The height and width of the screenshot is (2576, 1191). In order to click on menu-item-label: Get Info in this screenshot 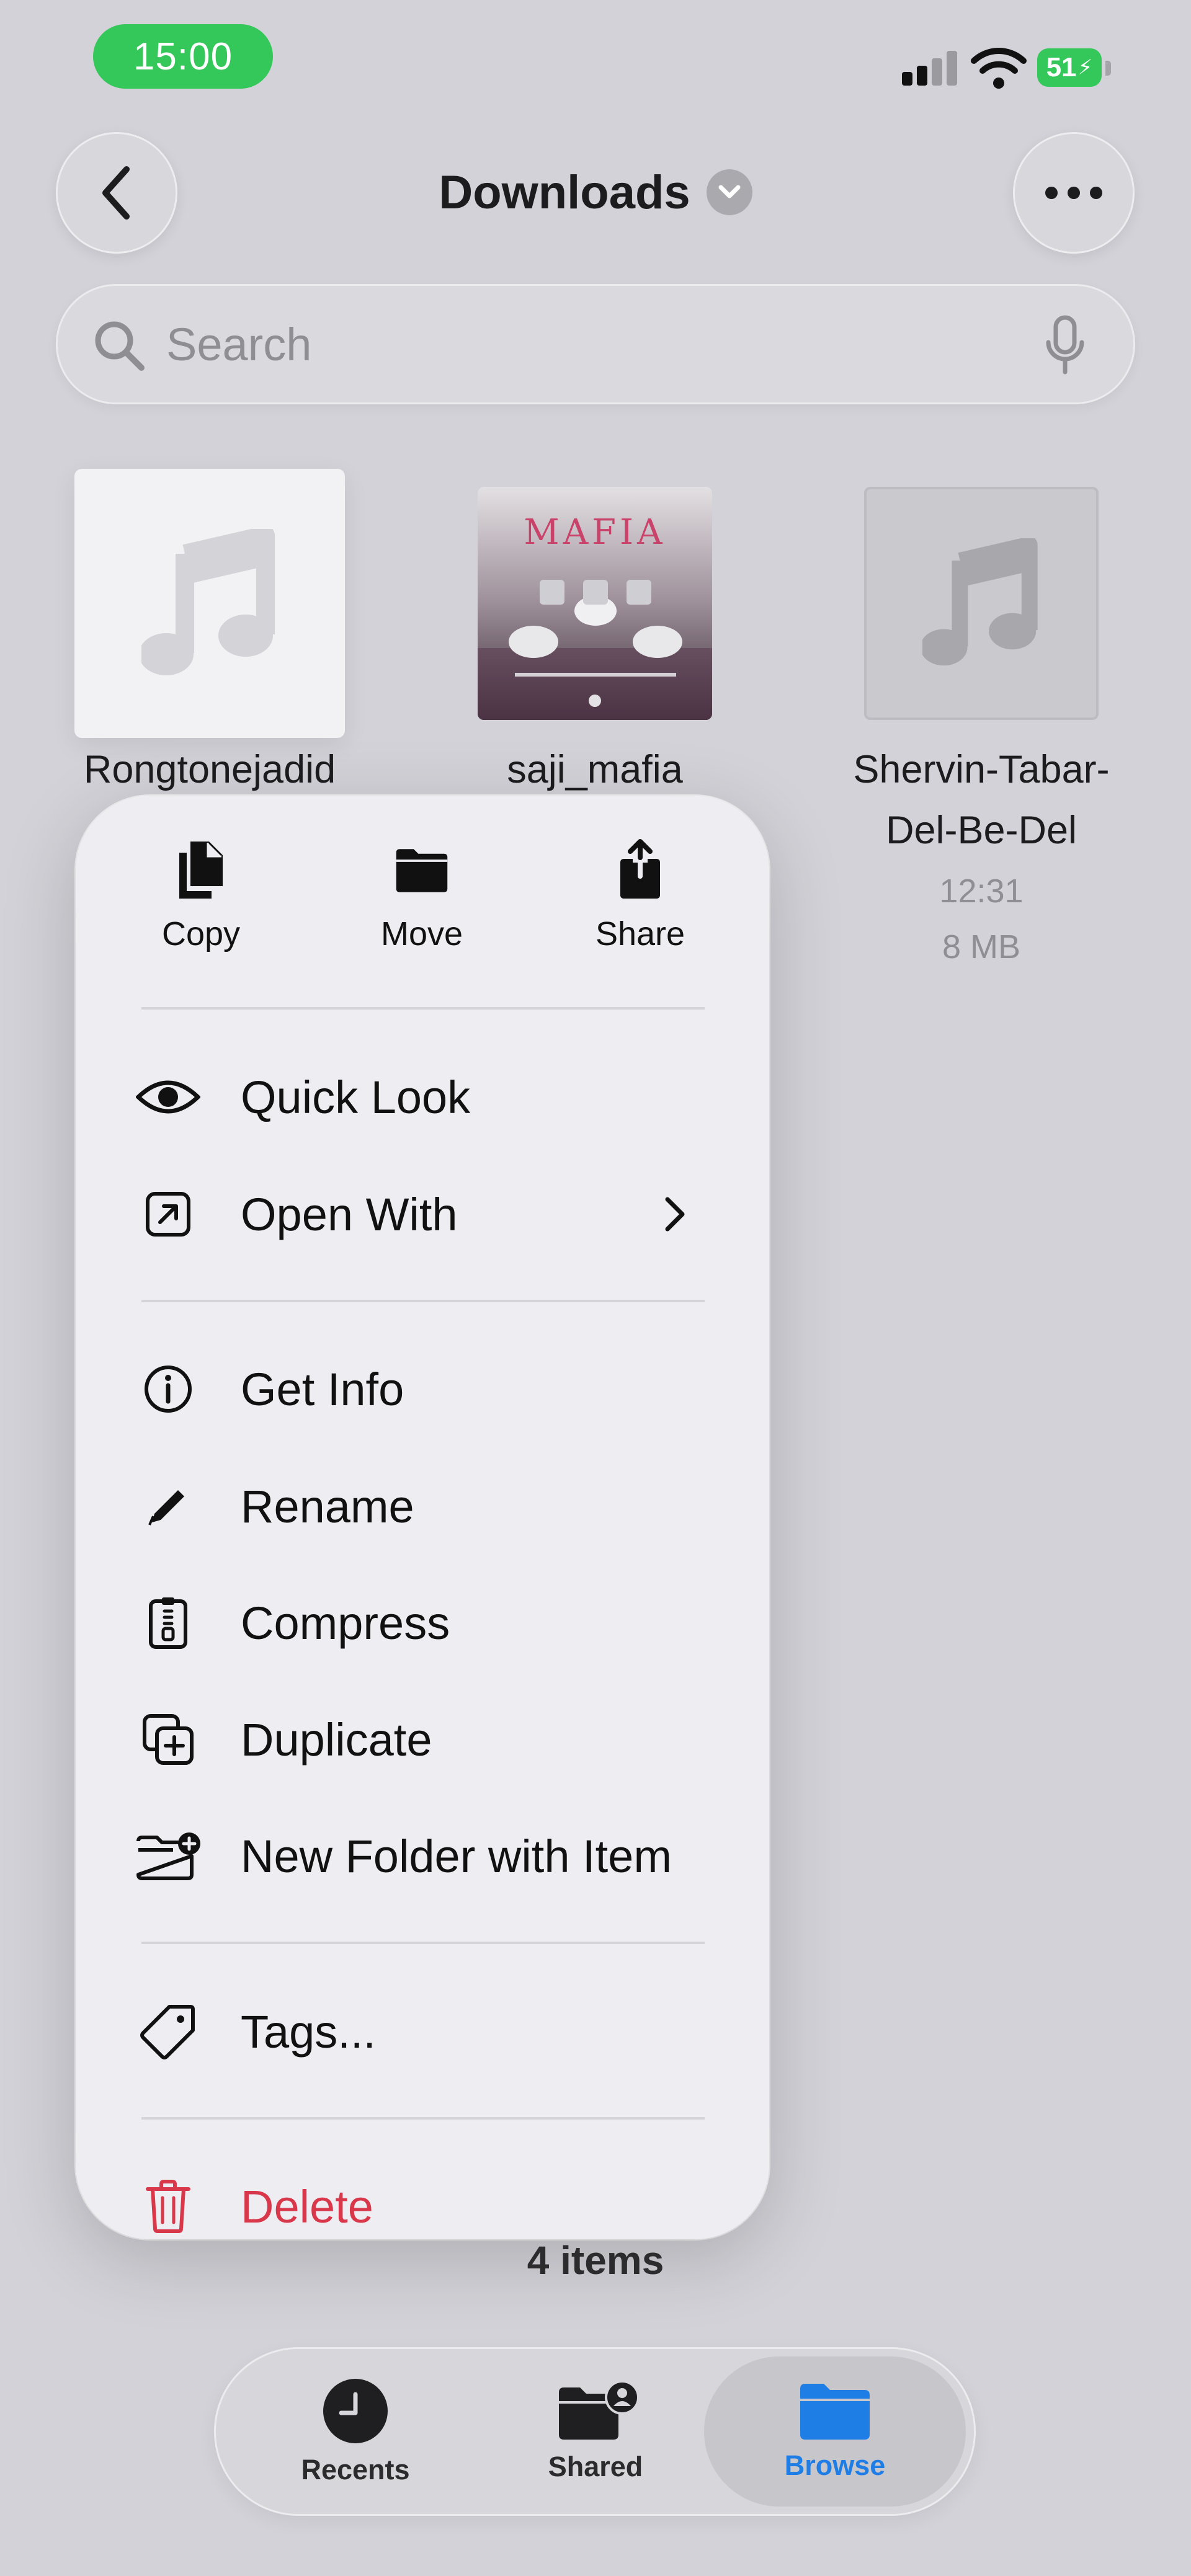, I will do `click(322, 1389)`.